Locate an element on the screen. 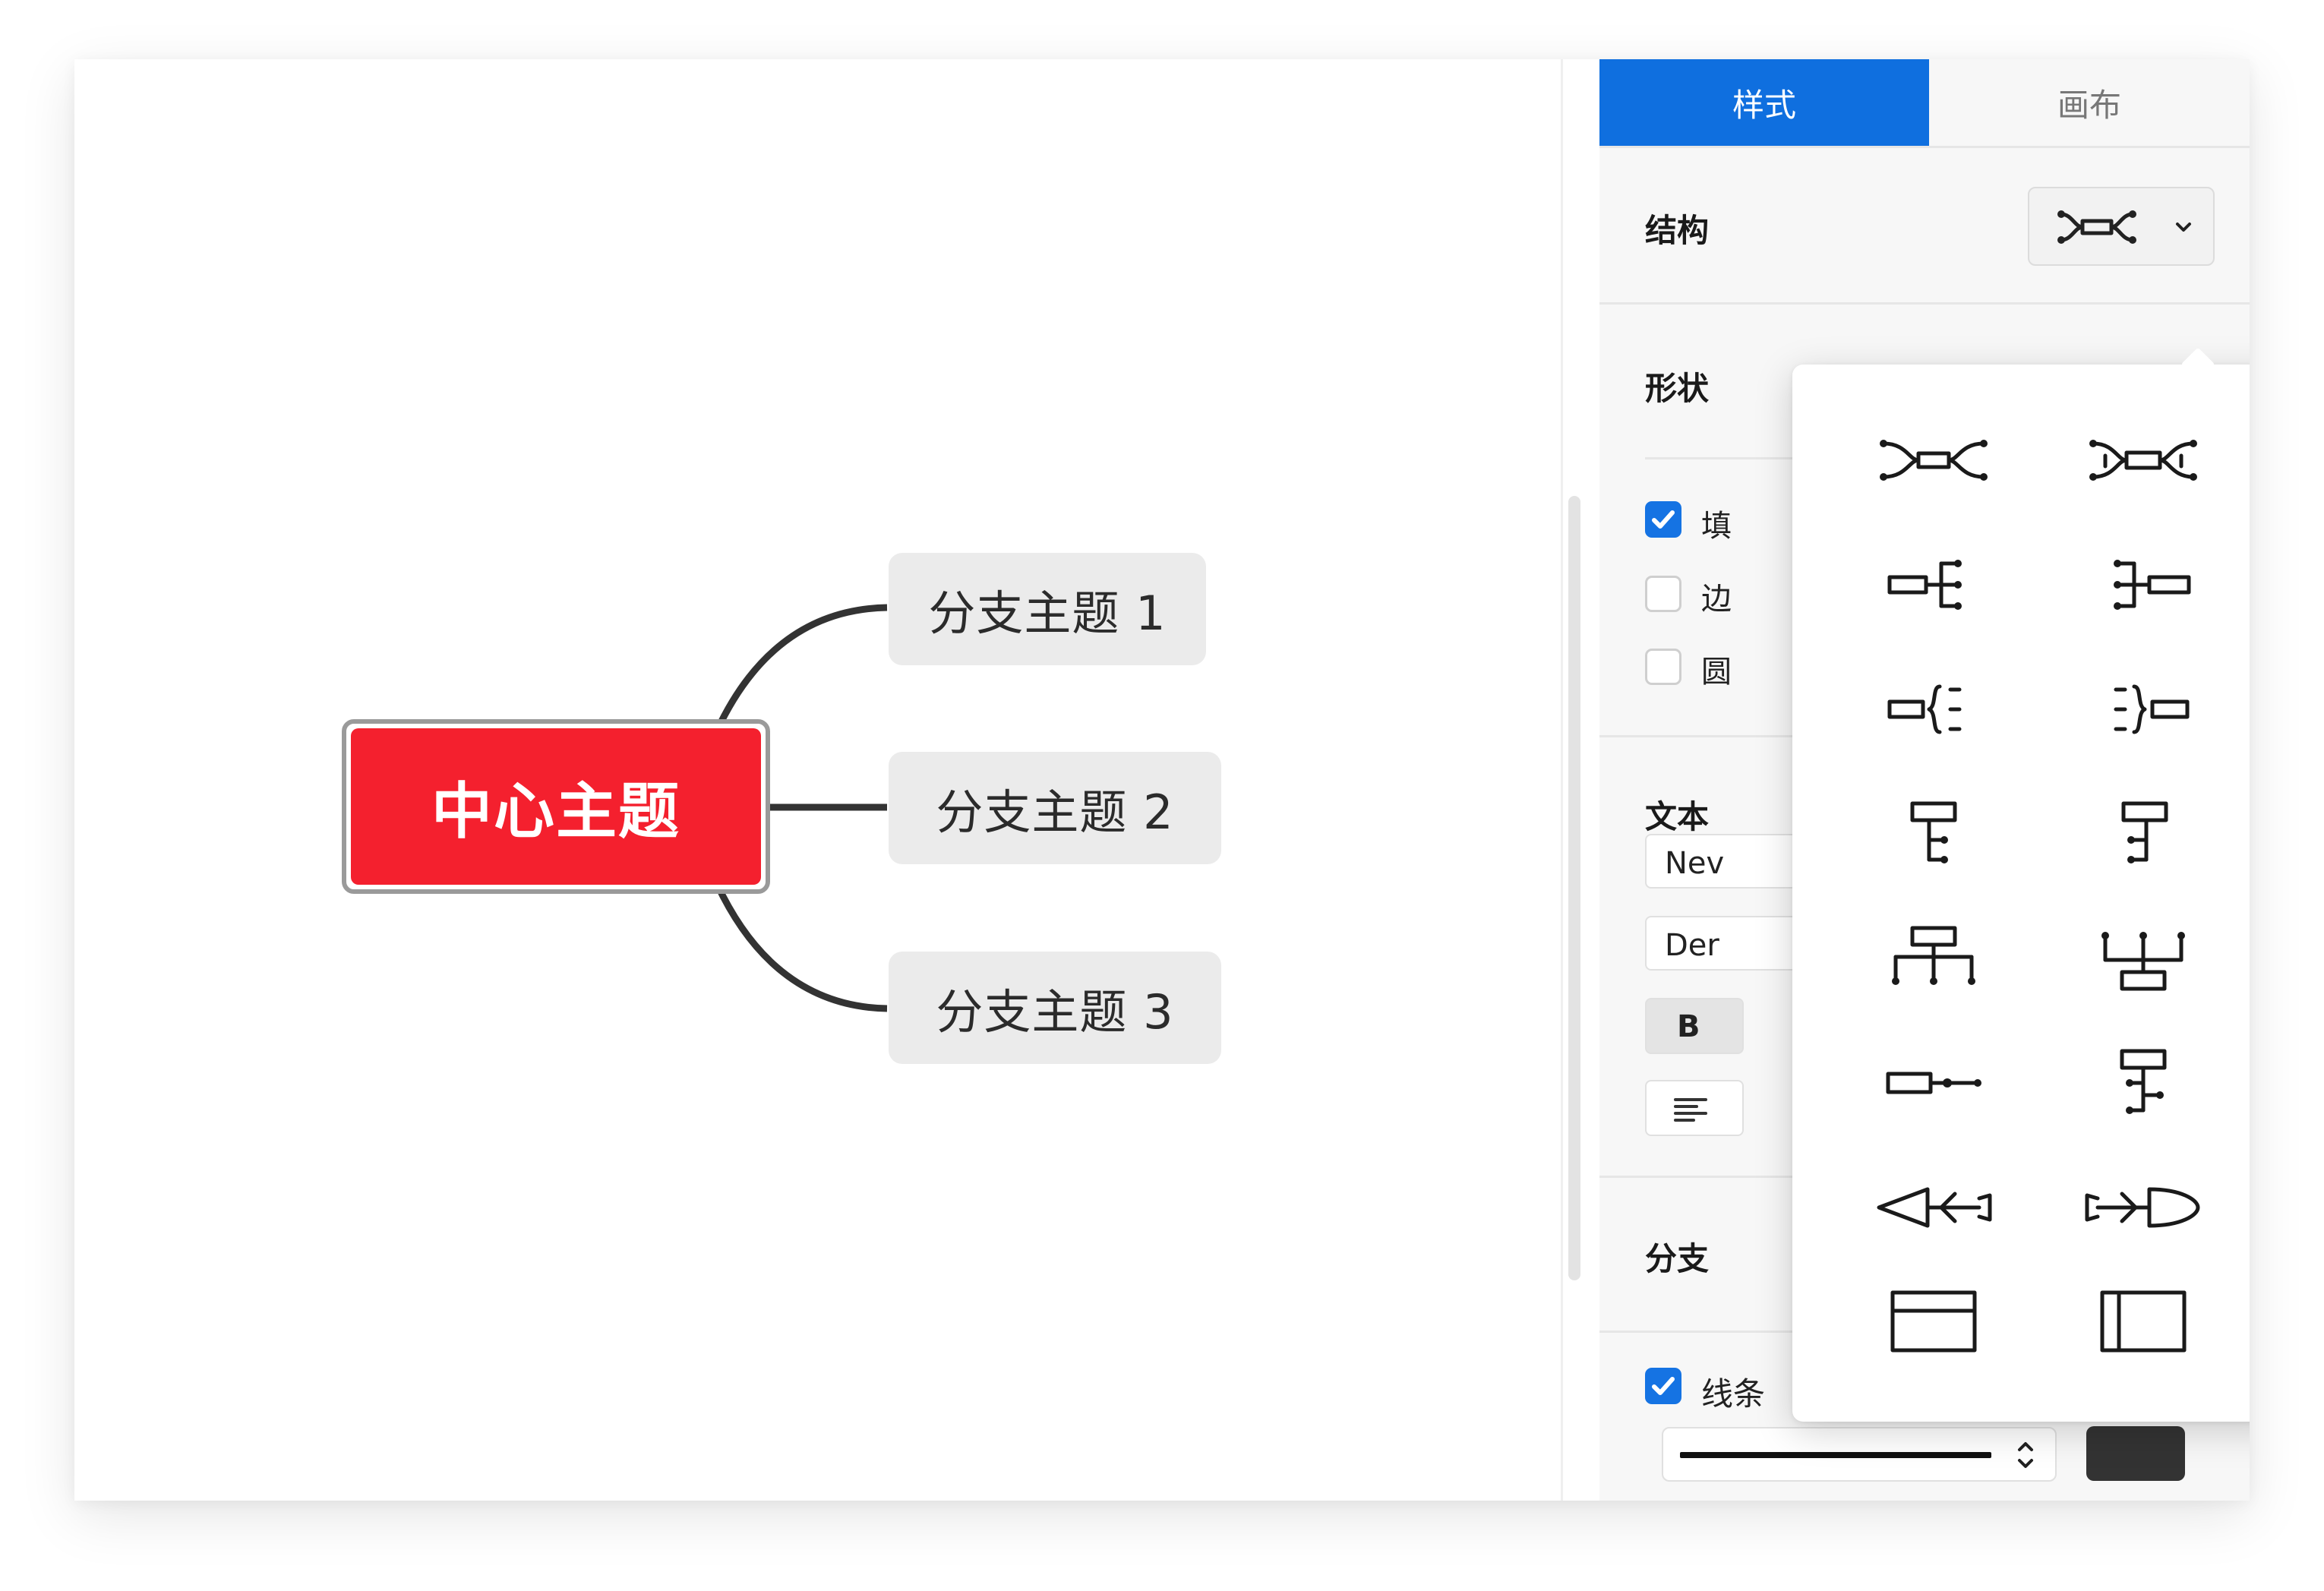 The image size is (2324, 1591). tab-canvas: 画布 is located at coordinates (2089, 102).